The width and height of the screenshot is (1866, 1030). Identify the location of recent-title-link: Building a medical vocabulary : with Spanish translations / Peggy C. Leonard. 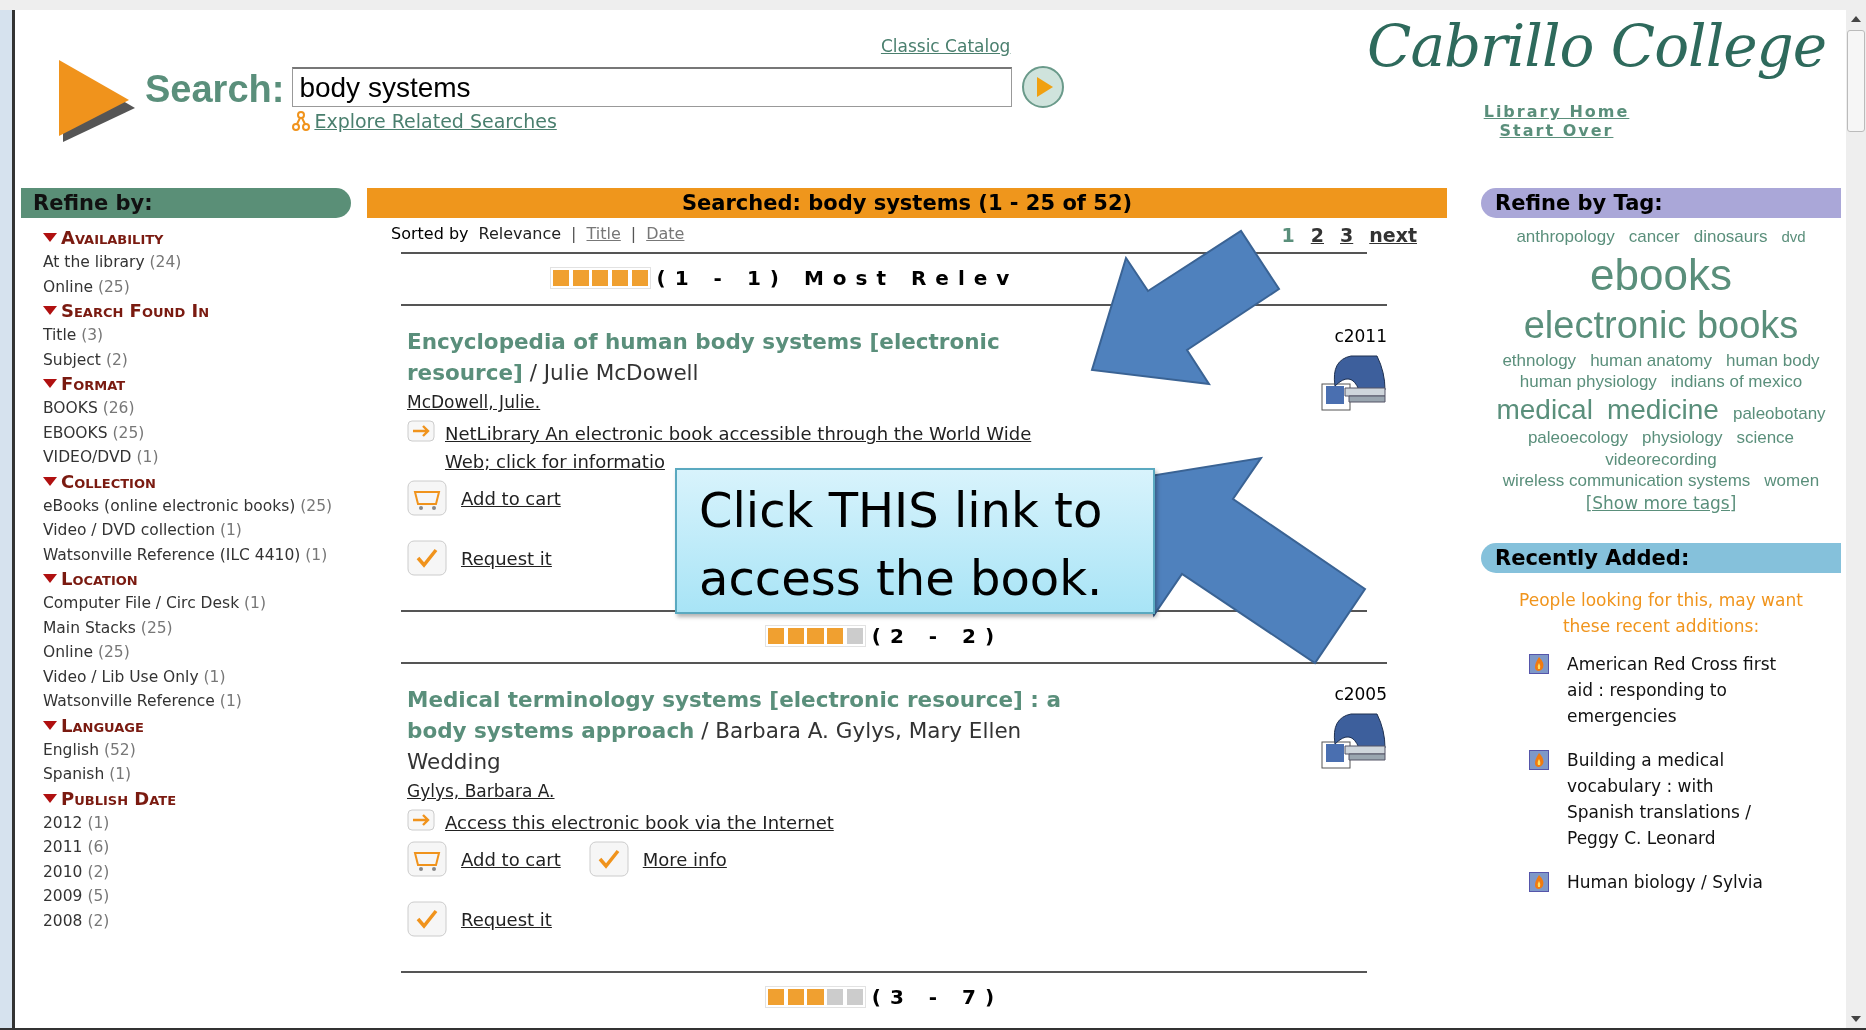
(1674, 799).